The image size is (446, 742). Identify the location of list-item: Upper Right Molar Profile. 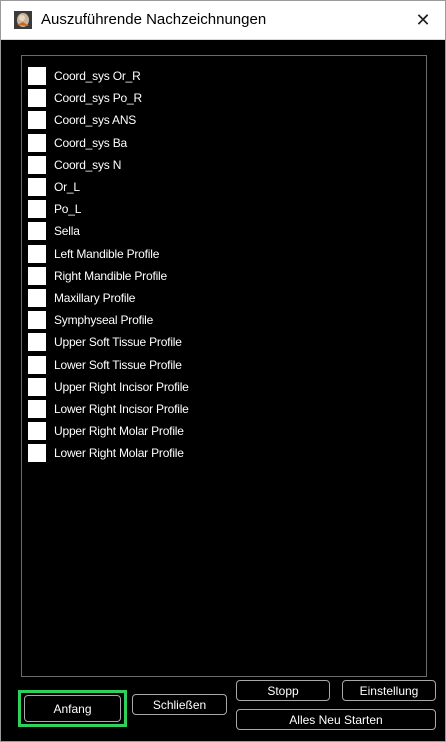
(108, 431).